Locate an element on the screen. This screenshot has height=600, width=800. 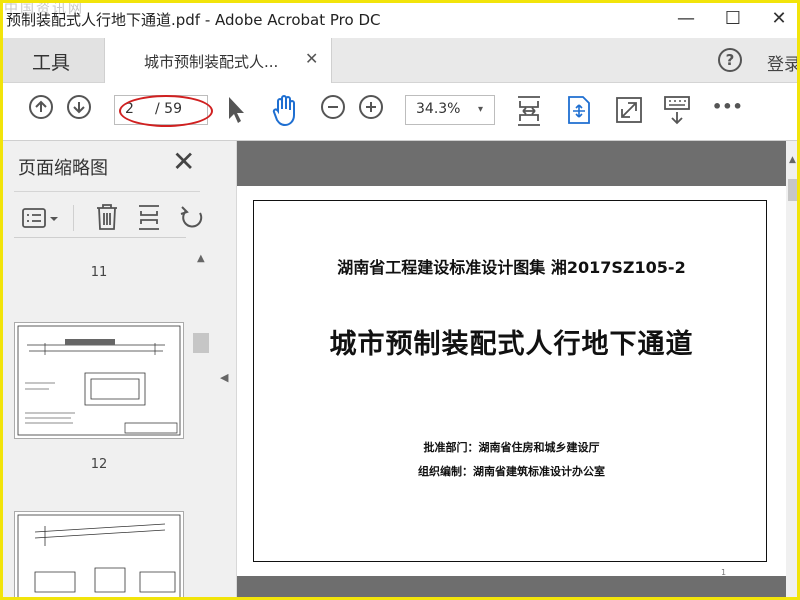
hand-tool-button is located at coordinates (286, 112).